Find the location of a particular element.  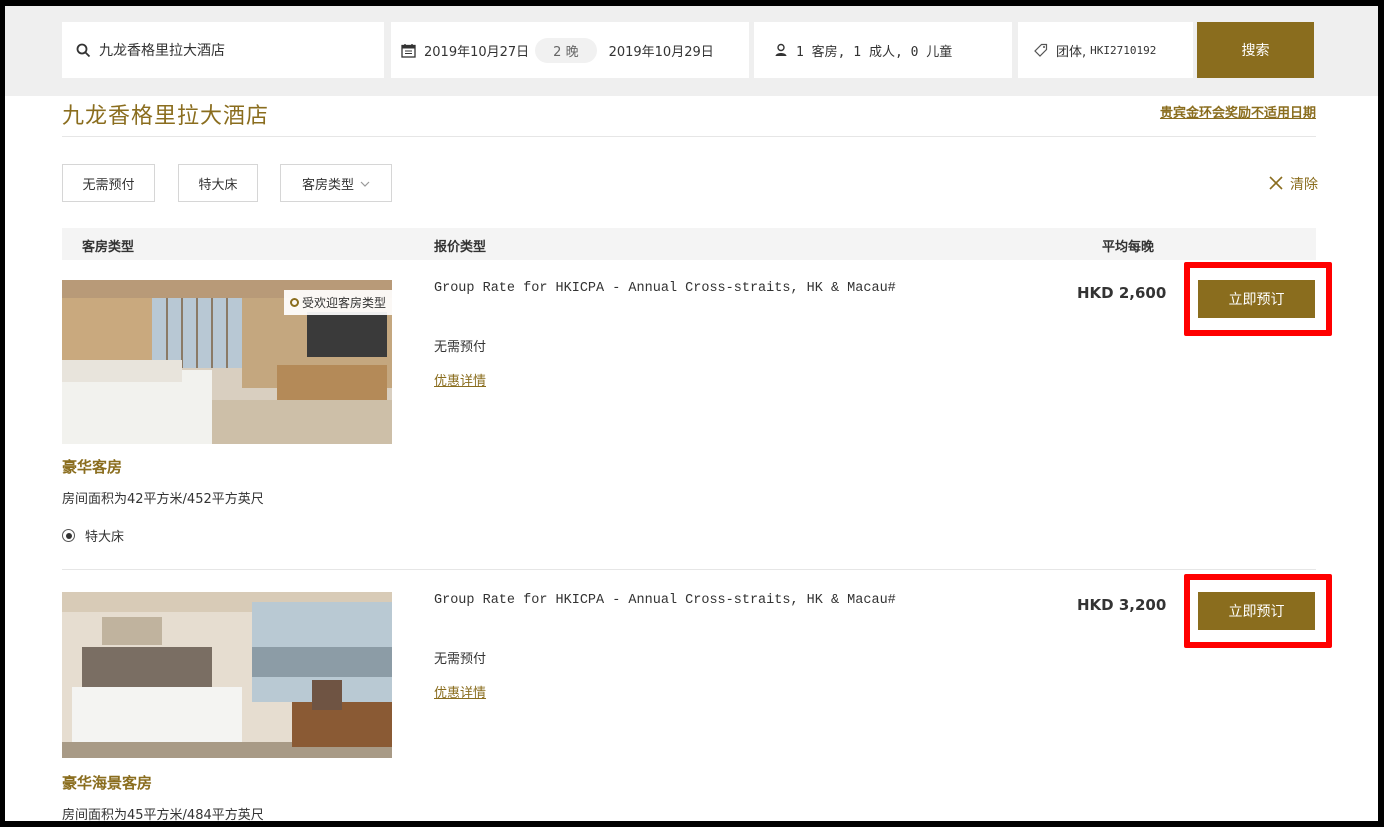

checkout-date: 2019年10月29日 is located at coordinates (661, 52).